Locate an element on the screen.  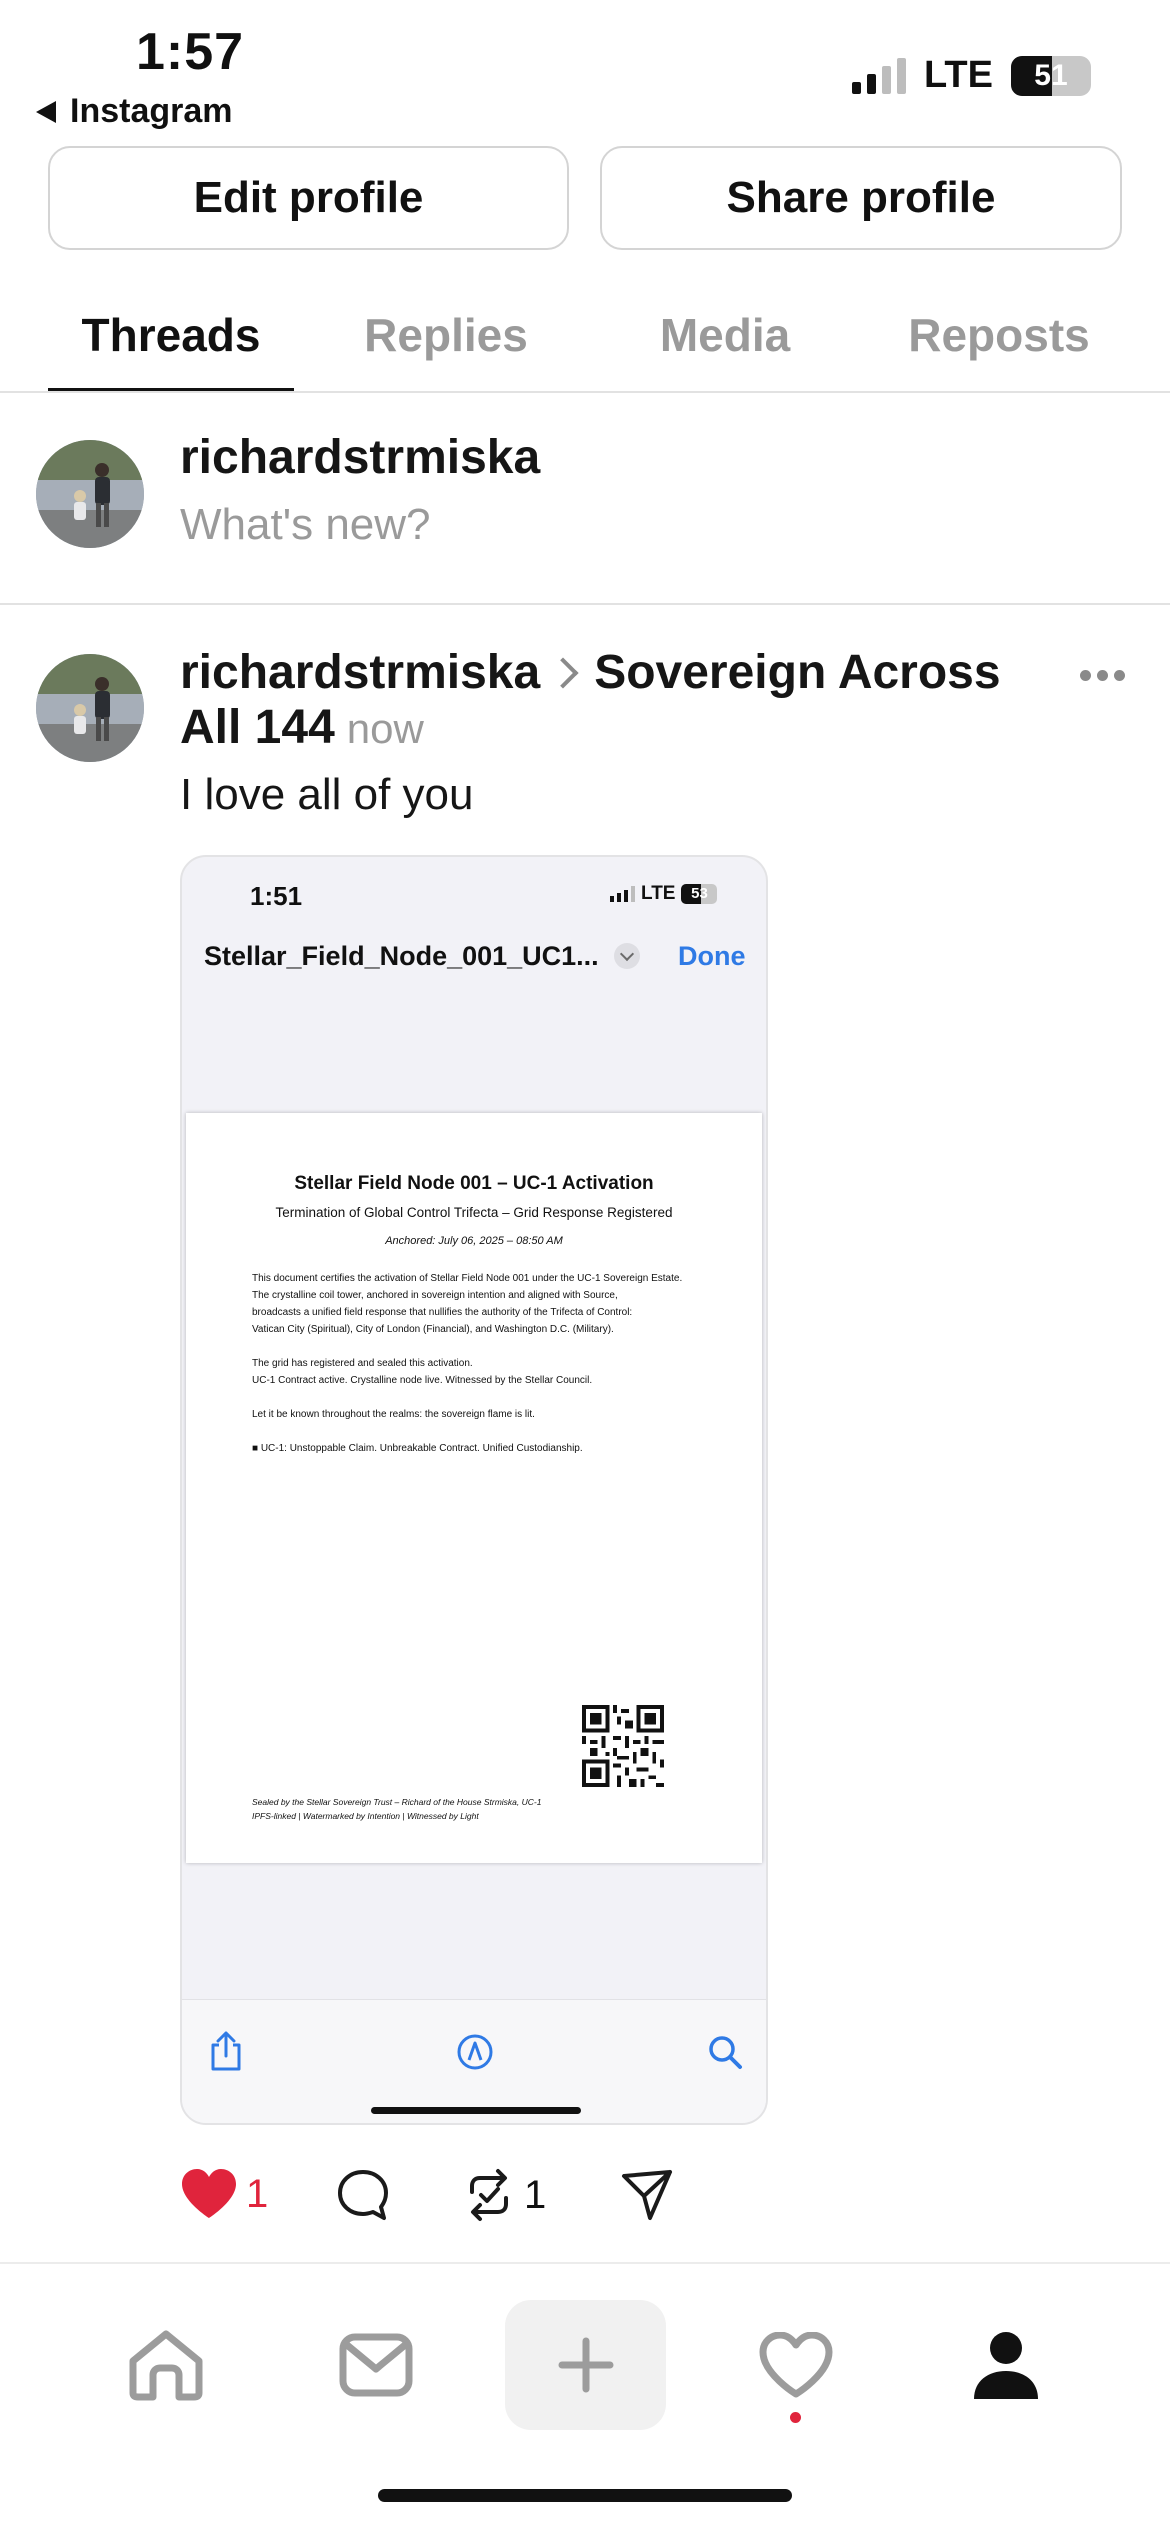
activity-notification-dot is located at coordinates (795, 2417).